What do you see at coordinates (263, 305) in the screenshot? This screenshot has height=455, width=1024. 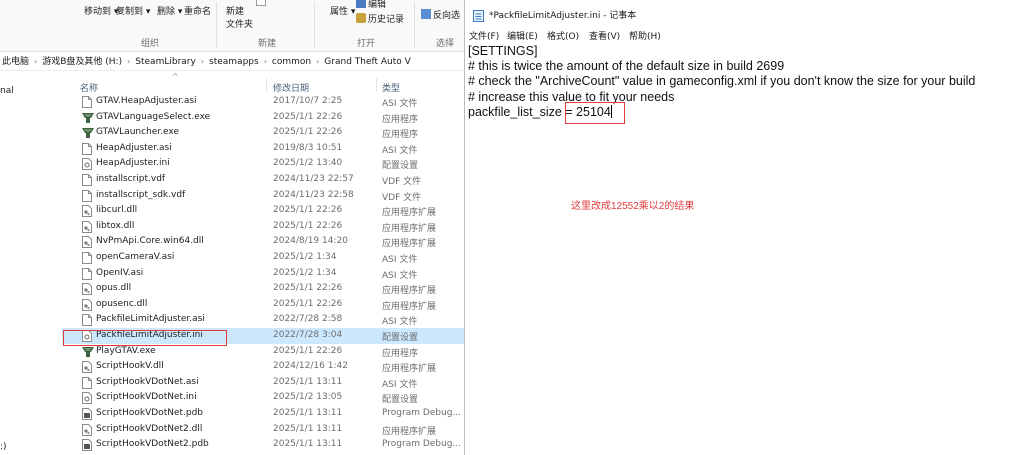 I see `file-row: opusenc.dll 2025/1/1 22:26 应用程序扩展` at bounding box center [263, 305].